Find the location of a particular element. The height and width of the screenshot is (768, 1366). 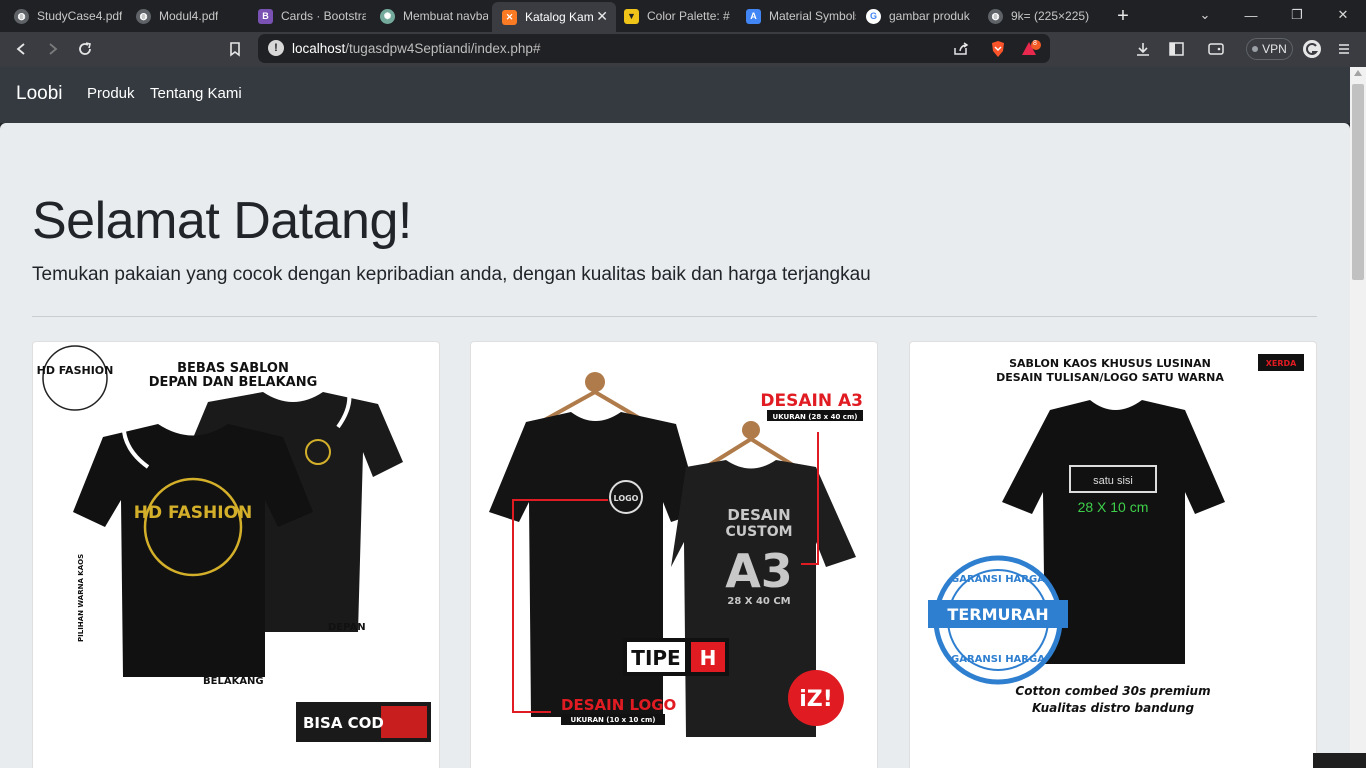

xampp-icon: ✕ is located at coordinates (509, 17).